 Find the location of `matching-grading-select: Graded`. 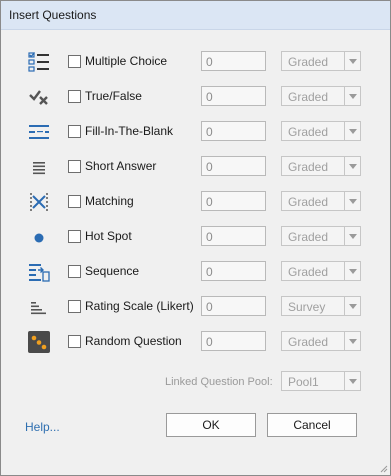

matching-grading-select: Graded is located at coordinates (321, 201).